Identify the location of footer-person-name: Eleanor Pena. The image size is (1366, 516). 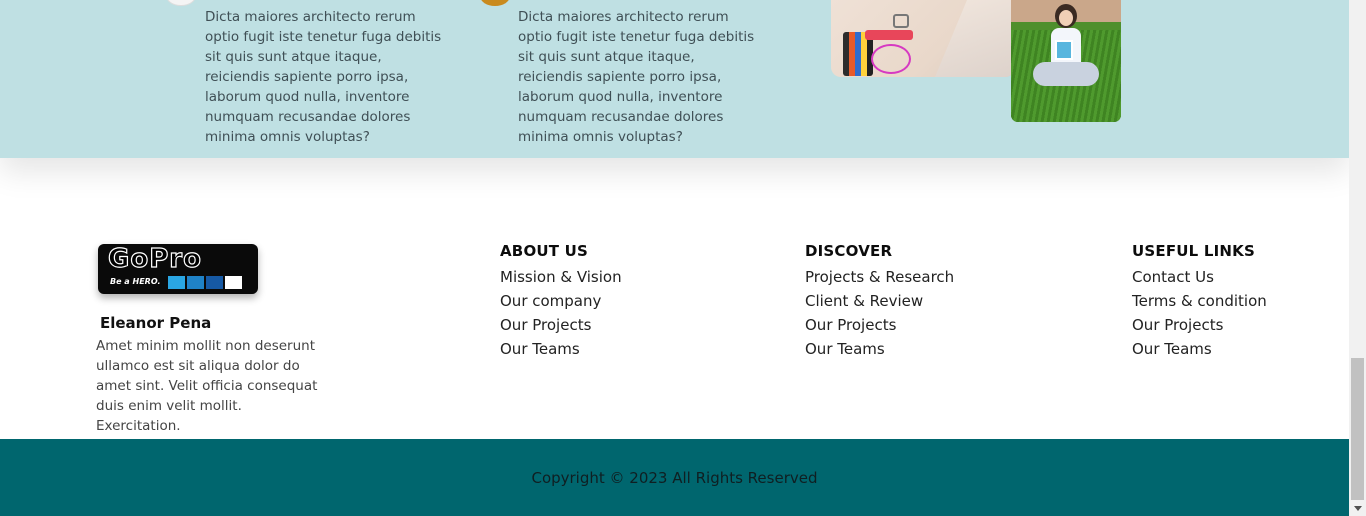
(156, 323).